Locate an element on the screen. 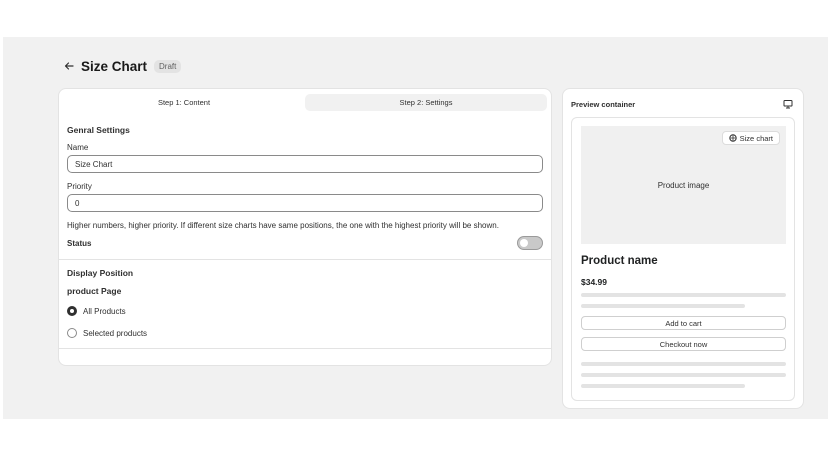 The height and width of the screenshot is (466, 828). product-name: Product name is located at coordinates (619, 261).